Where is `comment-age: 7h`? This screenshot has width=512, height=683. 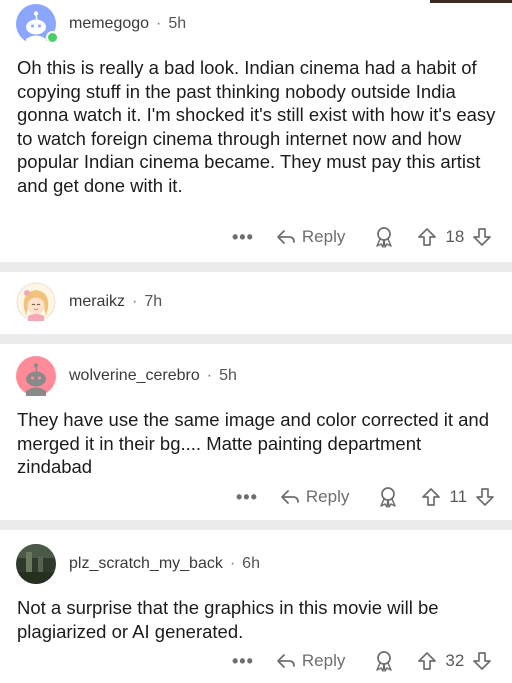
comment-age: 7h is located at coordinates (153, 301).